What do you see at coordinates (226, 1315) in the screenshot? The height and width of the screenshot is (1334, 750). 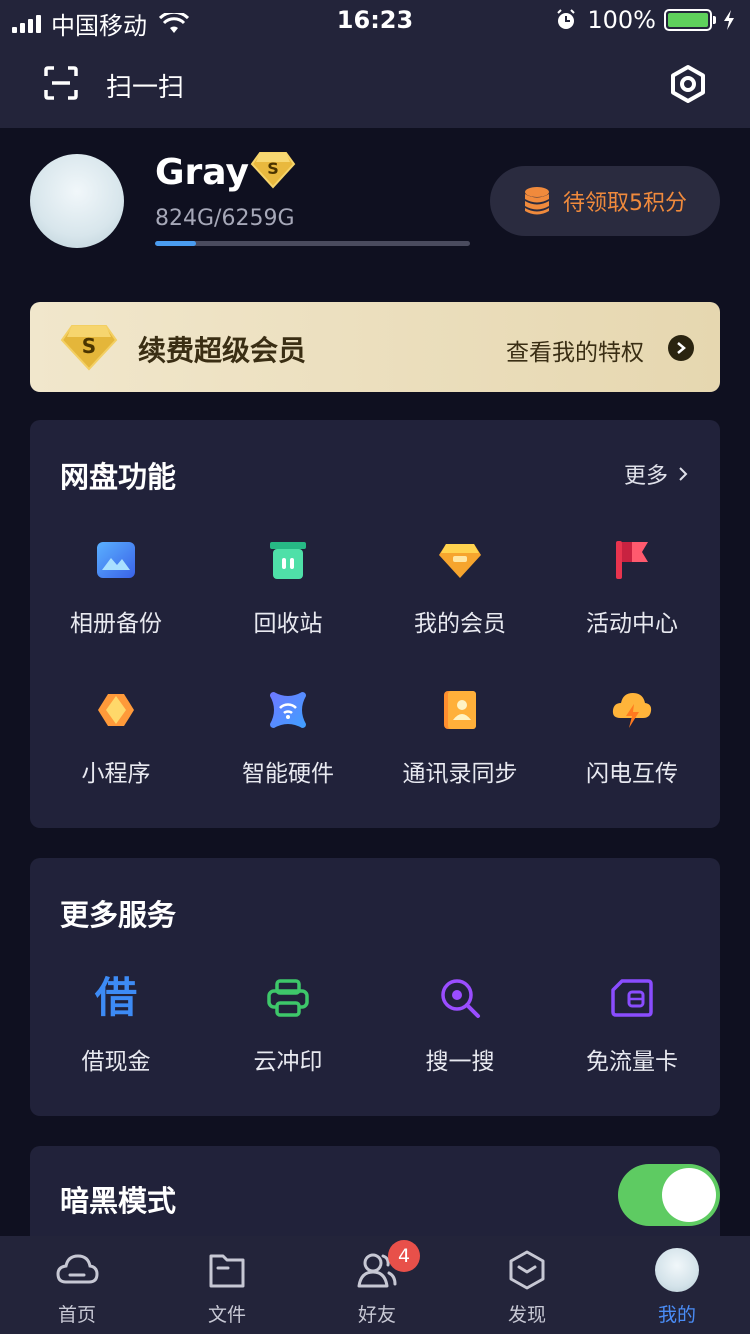 I see `tab-label: 文件` at bounding box center [226, 1315].